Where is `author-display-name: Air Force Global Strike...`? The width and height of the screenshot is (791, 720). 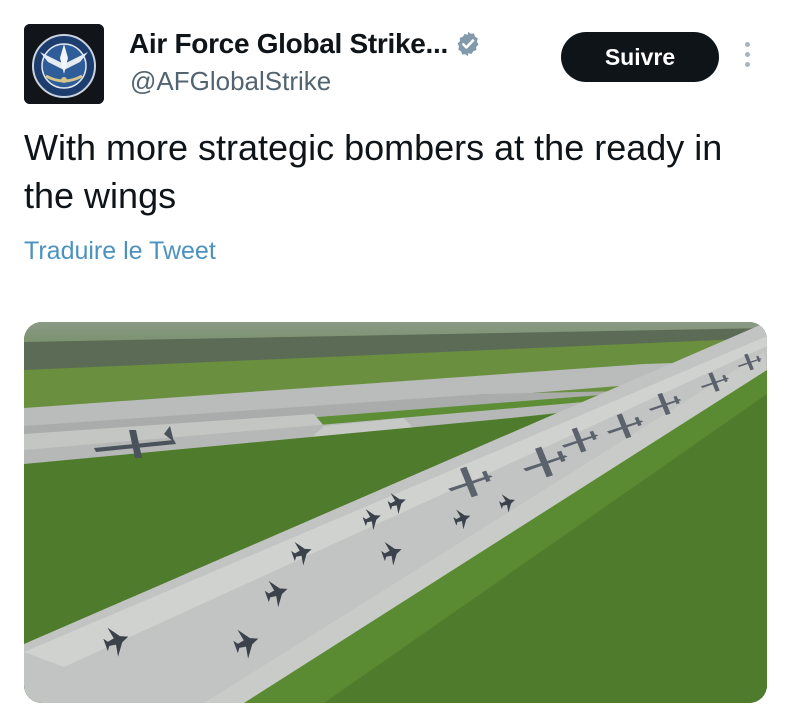
author-display-name: Air Force Global Strike... is located at coordinates (288, 44).